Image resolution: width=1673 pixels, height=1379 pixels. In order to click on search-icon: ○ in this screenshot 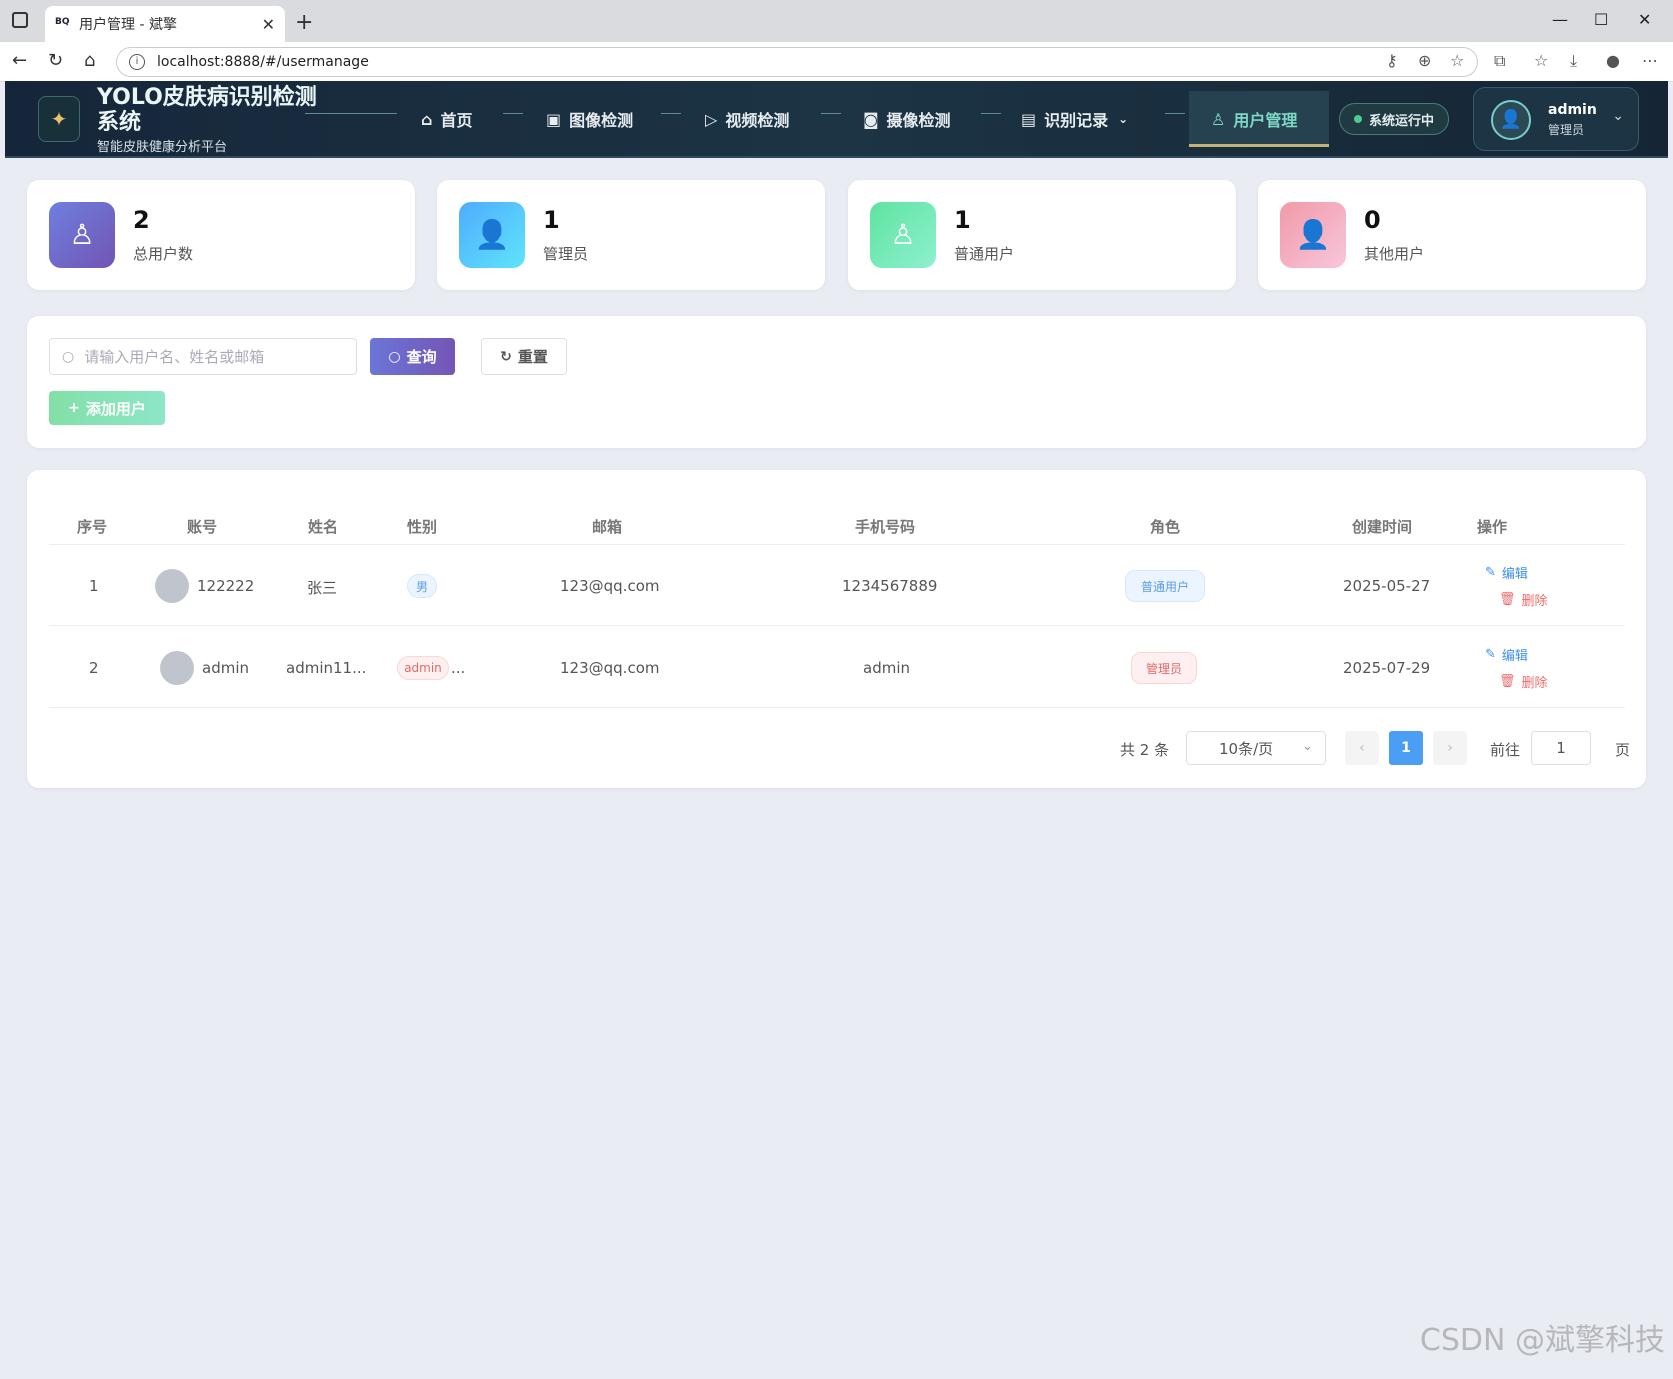, I will do `click(394, 356)`.